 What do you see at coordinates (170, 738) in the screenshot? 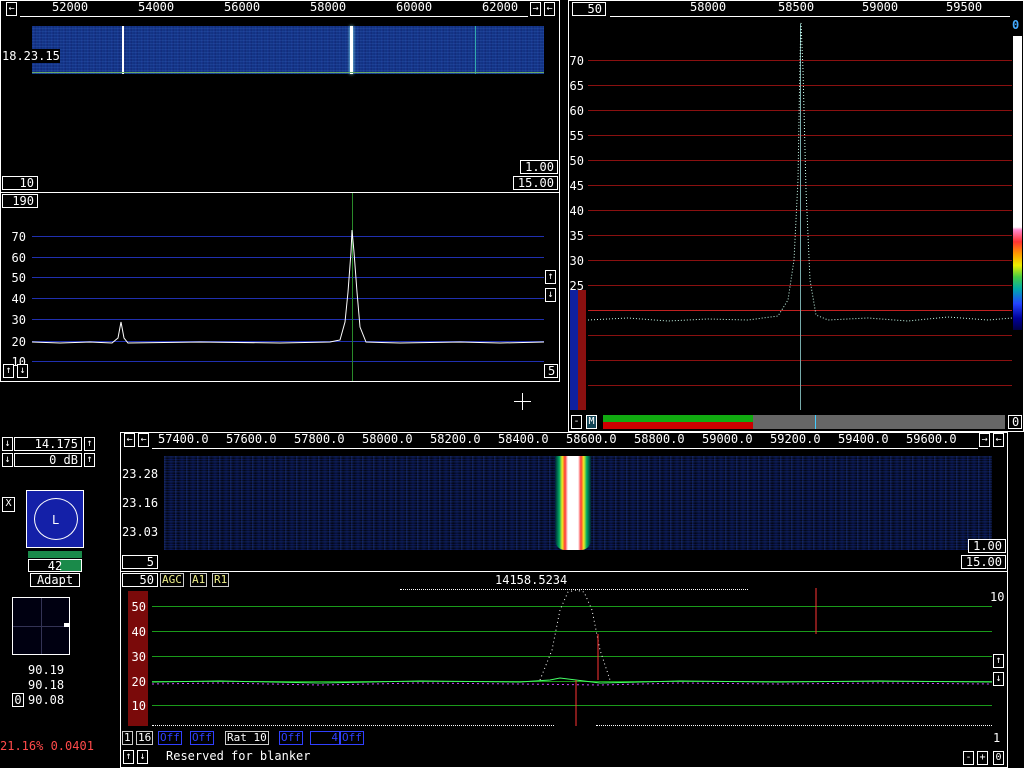
I see `bb-off1-button: Off` at bounding box center [170, 738].